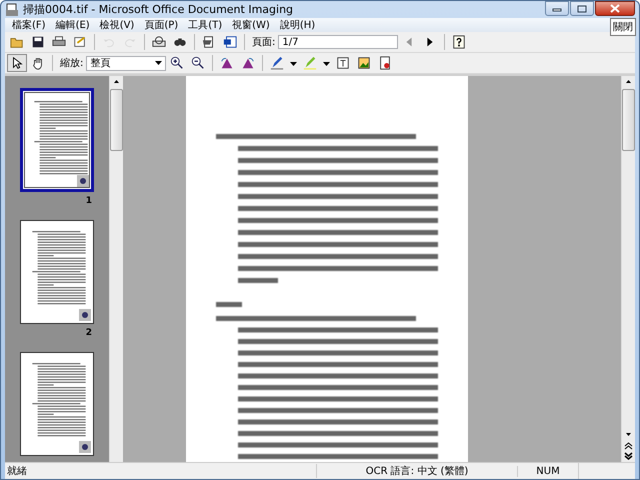 This screenshot has height=480, width=640. What do you see at coordinates (623, 27) in the screenshot?
I see `tooltip: 關閉` at bounding box center [623, 27].